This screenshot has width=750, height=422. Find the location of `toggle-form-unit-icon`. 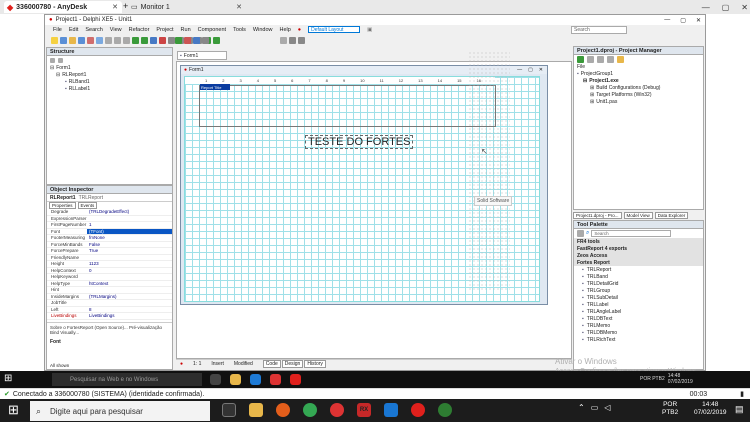

toggle-form-unit-icon is located at coordinates (126, 40).